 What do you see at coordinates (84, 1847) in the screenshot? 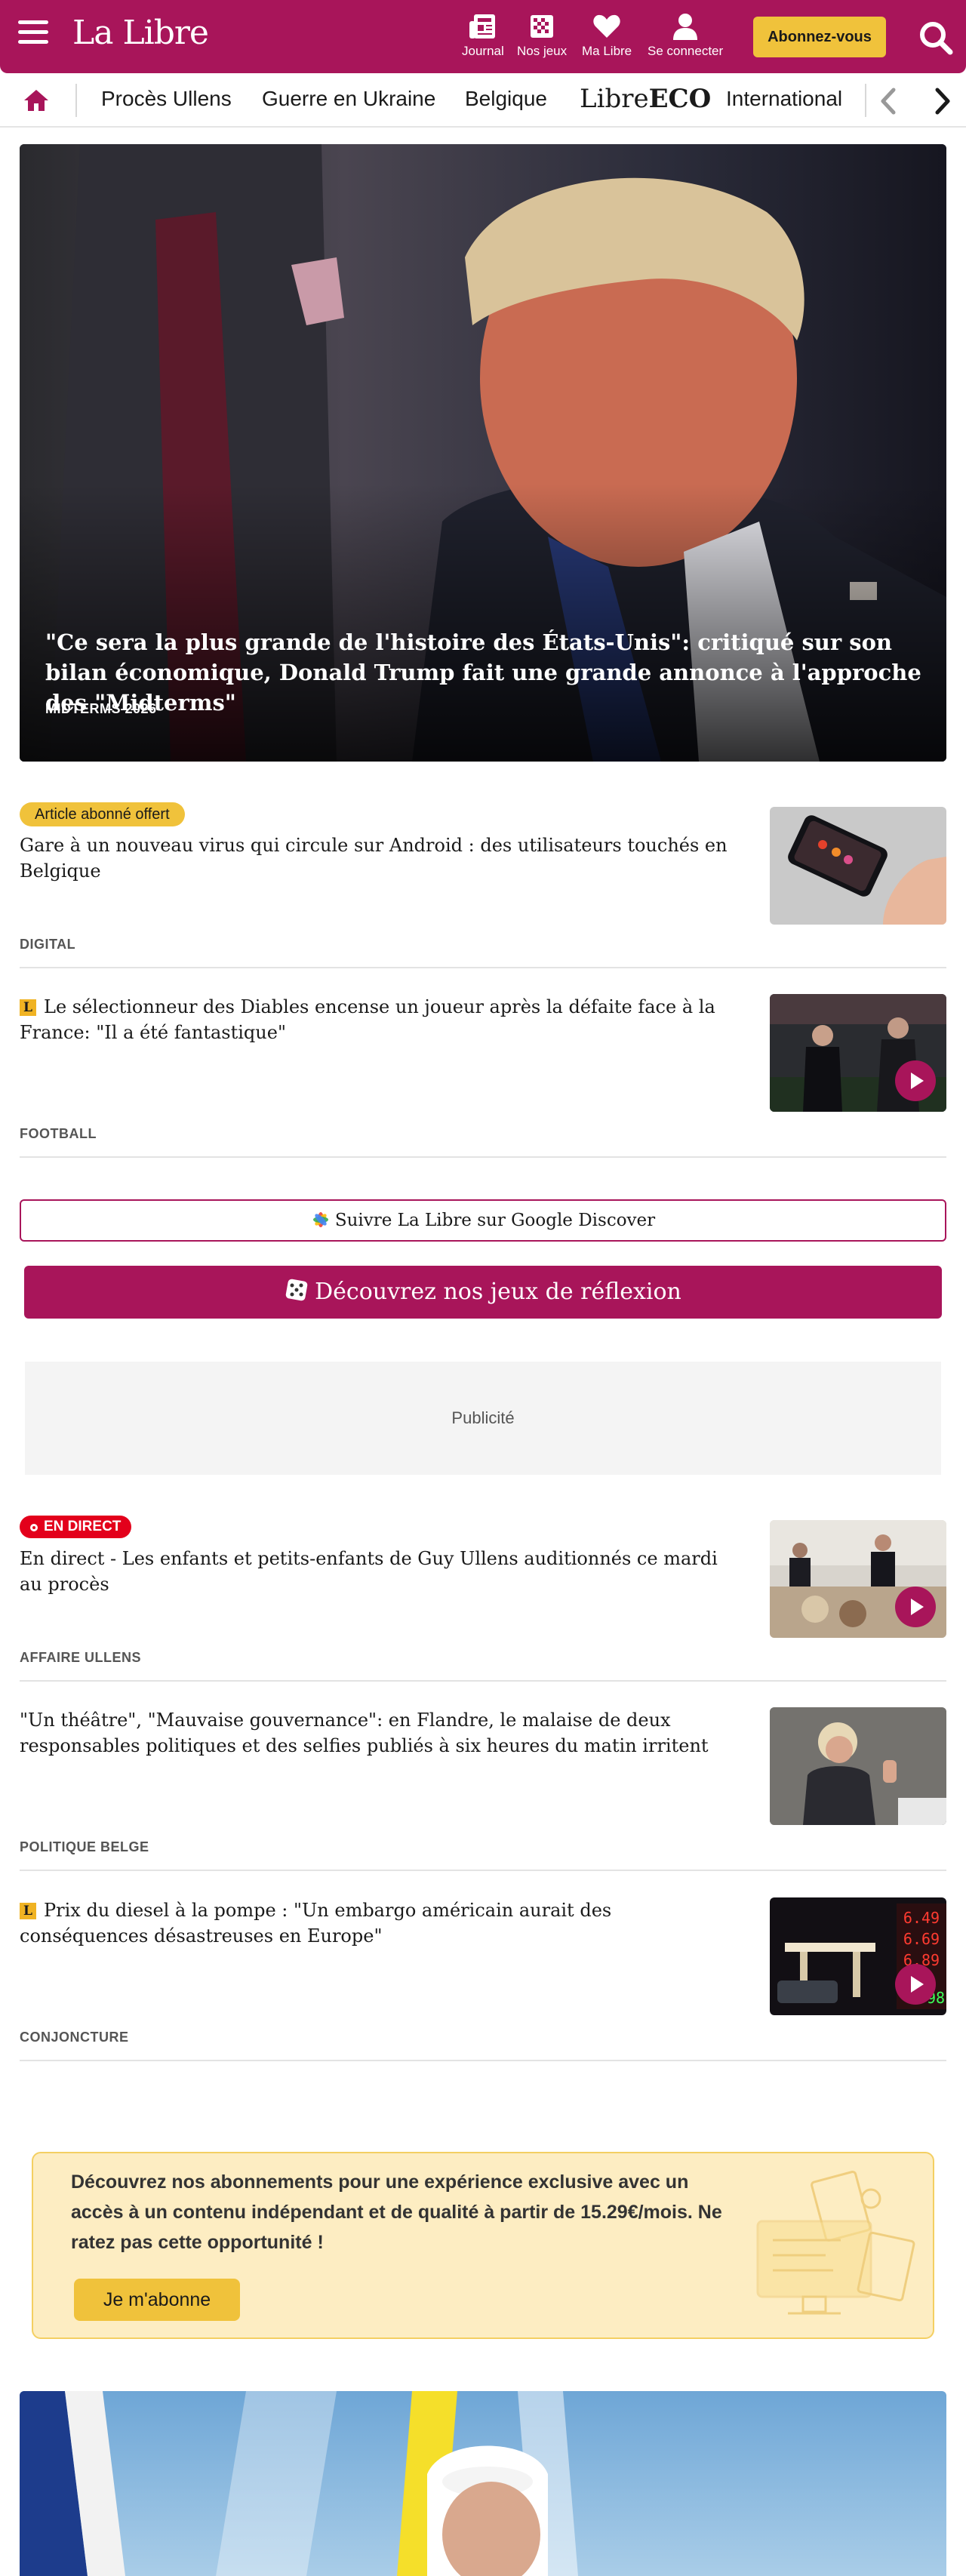
I see `article-category: POLITIQUE BELGE` at bounding box center [84, 1847].